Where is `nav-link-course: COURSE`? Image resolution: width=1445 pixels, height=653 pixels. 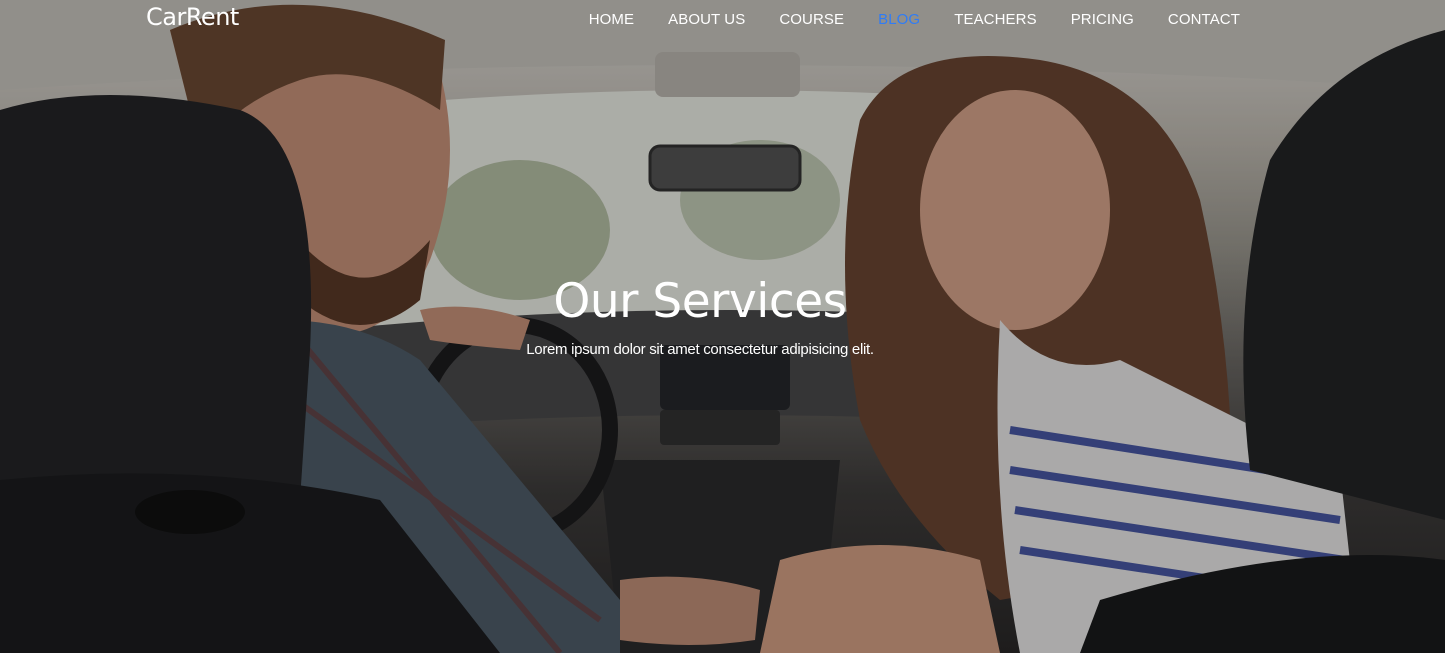 nav-link-course: COURSE is located at coordinates (811, 19).